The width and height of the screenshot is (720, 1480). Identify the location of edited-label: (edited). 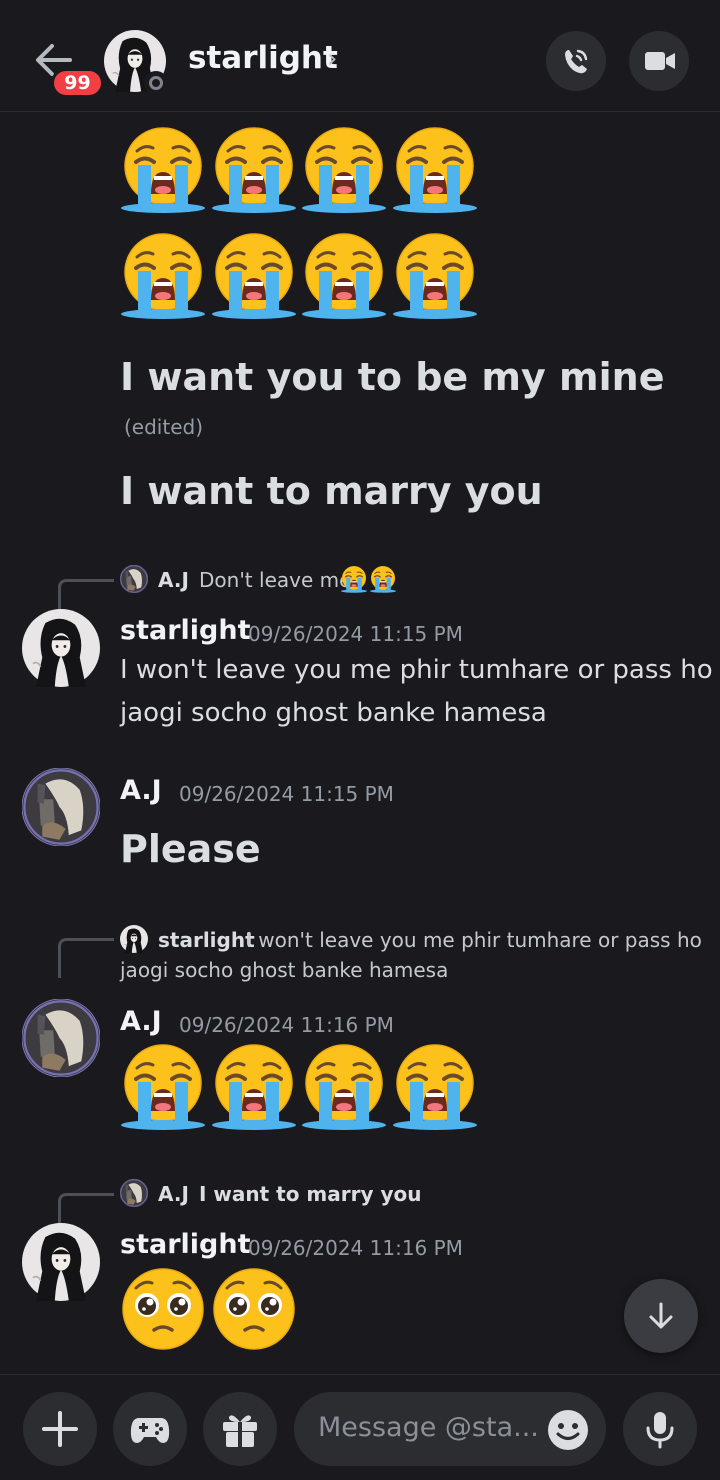
(164, 427).